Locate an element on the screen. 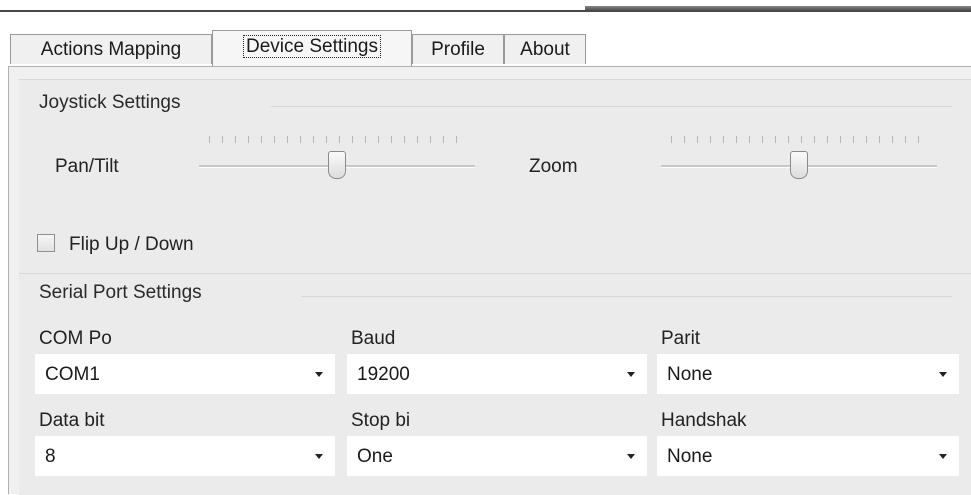 This screenshot has width=971, height=495. tab-about: About is located at coordinates (545, 49).